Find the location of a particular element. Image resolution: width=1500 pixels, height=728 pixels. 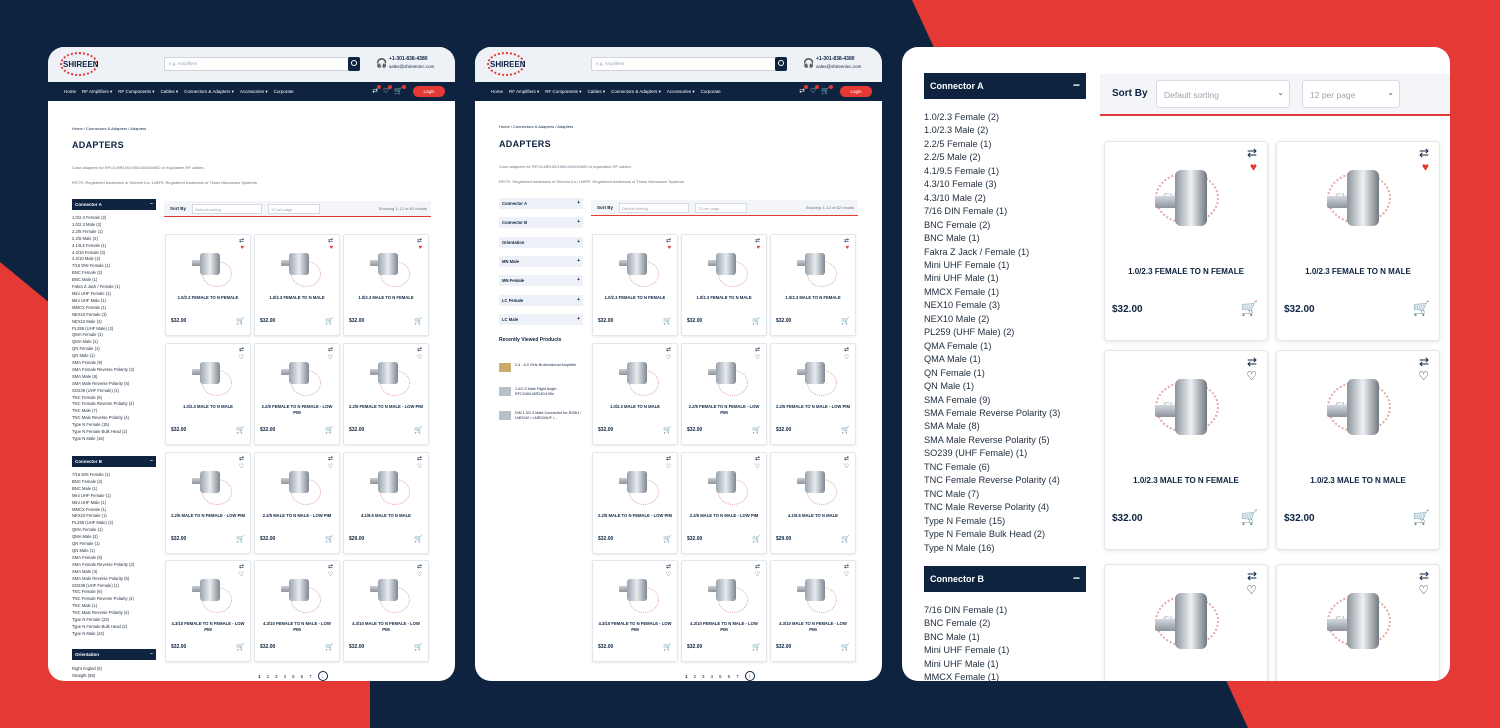

filter-option: SMA Female (5) is located at coordinates (103, 558).